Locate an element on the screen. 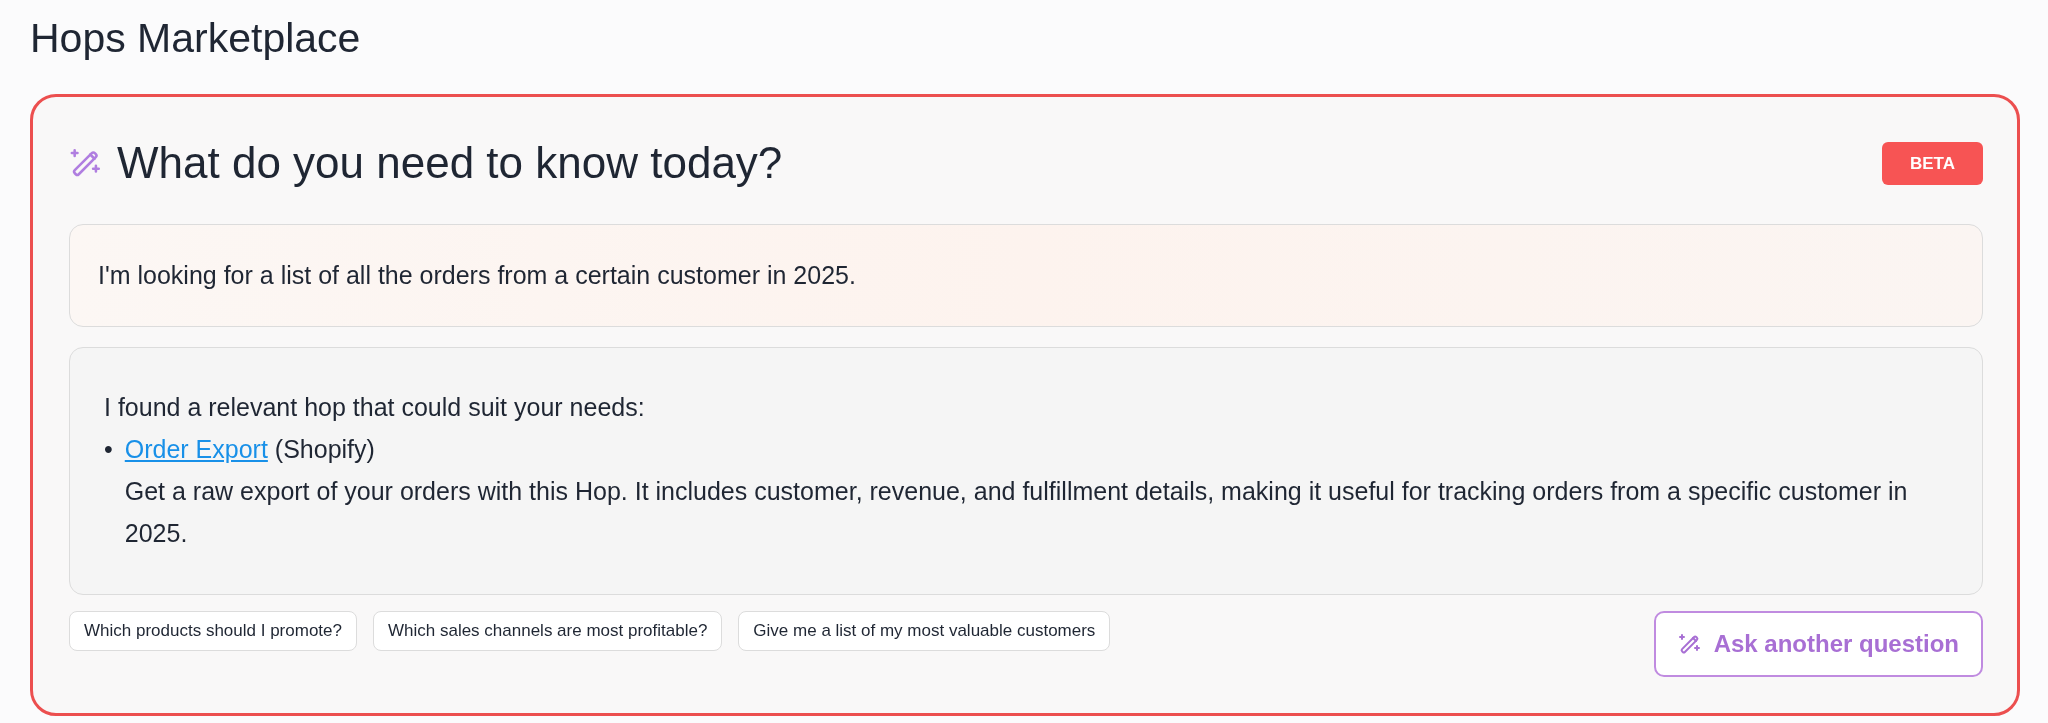 The width and height of the screenshot is (2048, 723). assistant-title: What do you need to know today? is located at coordinates (450, 163).